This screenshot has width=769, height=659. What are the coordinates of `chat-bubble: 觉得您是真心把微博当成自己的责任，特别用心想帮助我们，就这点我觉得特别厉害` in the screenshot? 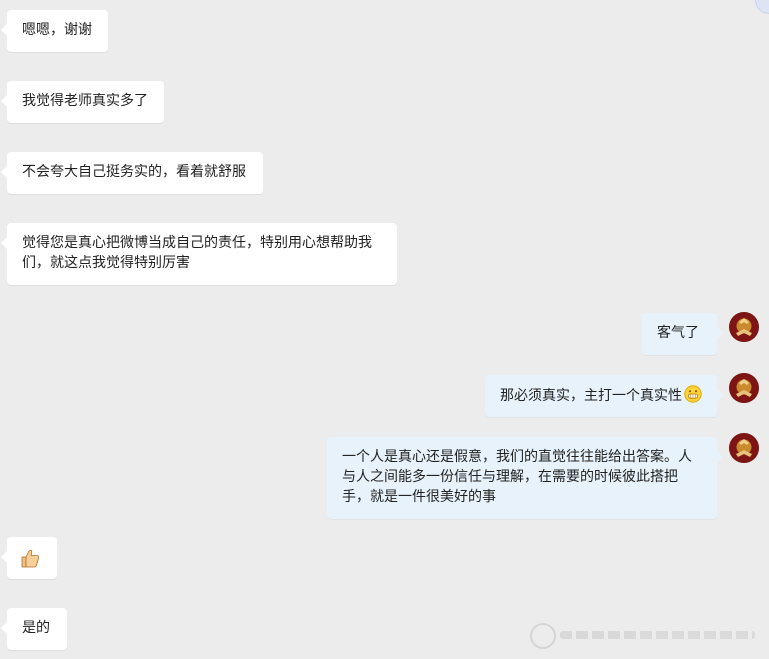 It's located at (199, 254).